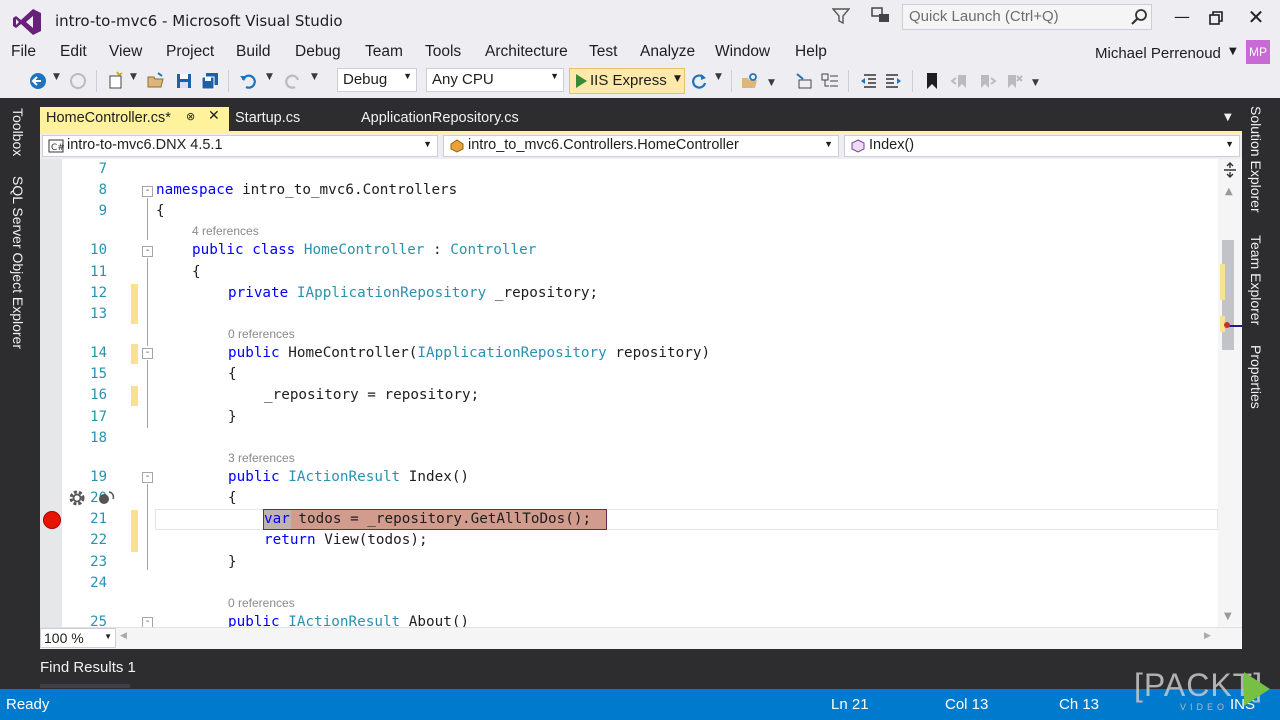 This screenshot has width=1280, height=720. Describe the element at coordinates (1230, 170) in the screenshot. I see `split-window-icon` at that location.